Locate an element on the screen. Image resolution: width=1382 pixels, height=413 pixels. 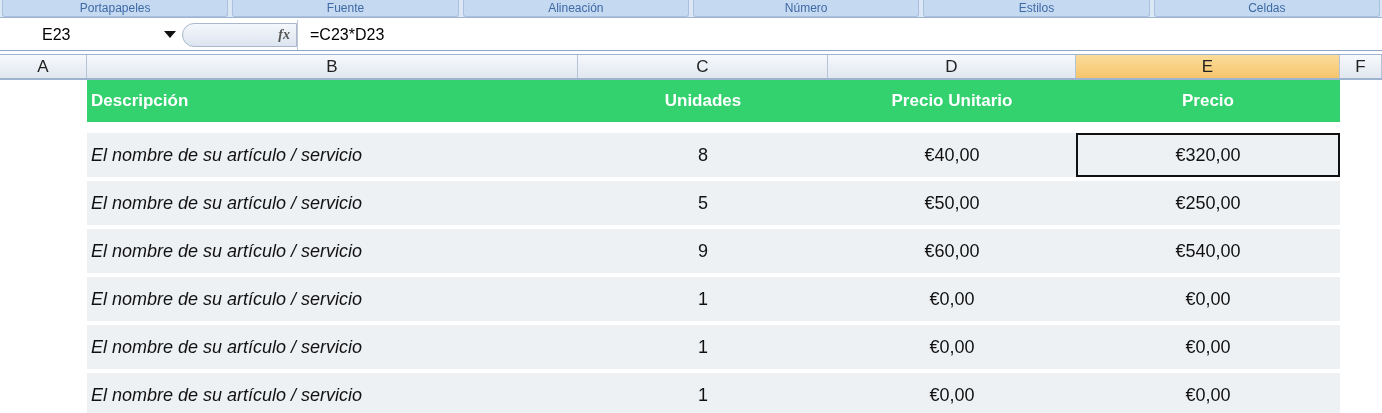
table-cell: €50,00 is located at coordinates (952, 203).